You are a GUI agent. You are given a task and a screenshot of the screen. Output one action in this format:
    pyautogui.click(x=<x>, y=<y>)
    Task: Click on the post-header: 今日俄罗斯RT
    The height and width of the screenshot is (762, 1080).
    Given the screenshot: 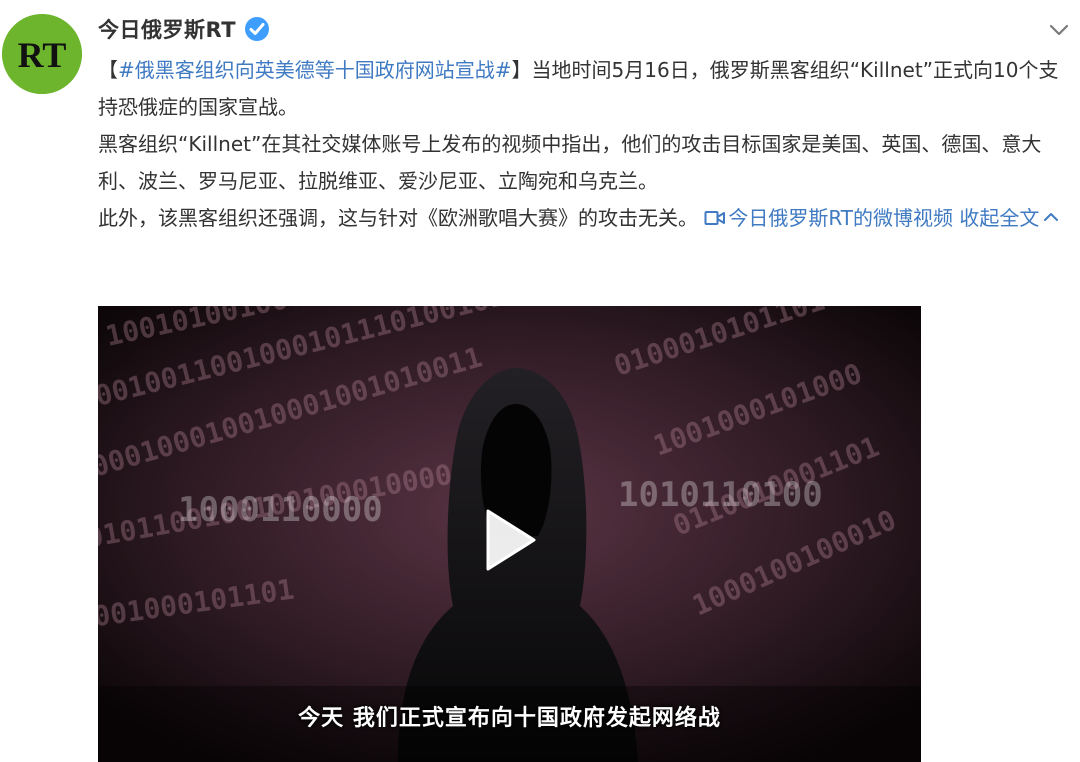 What is the action you would take?
    pyautogui.click(x=184, y=29)
    